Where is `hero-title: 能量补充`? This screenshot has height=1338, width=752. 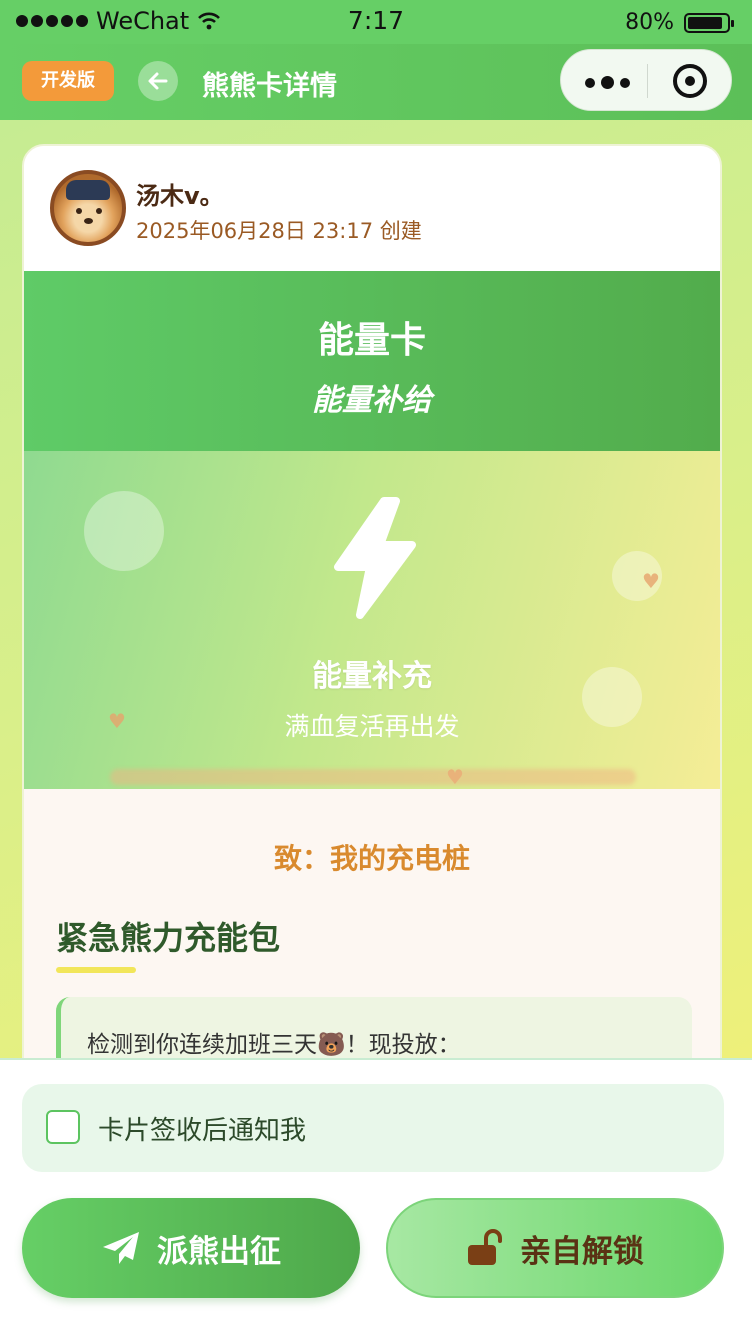
hero-title: 能量补充 is located at coordinates (372, 676).